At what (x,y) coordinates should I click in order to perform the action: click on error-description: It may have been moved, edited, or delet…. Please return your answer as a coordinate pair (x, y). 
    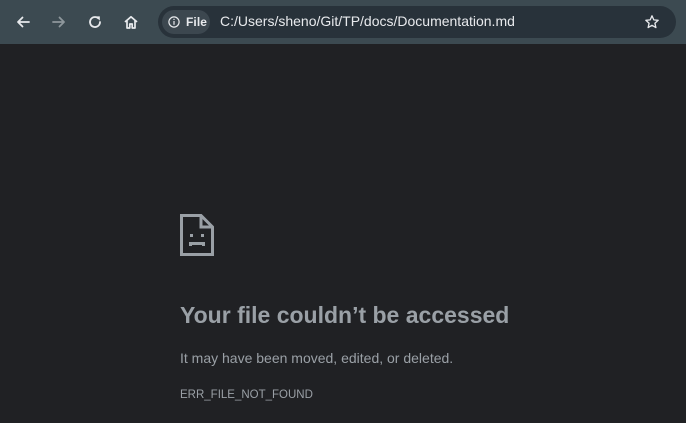
    Looking at the image, I should click on (317, 358).